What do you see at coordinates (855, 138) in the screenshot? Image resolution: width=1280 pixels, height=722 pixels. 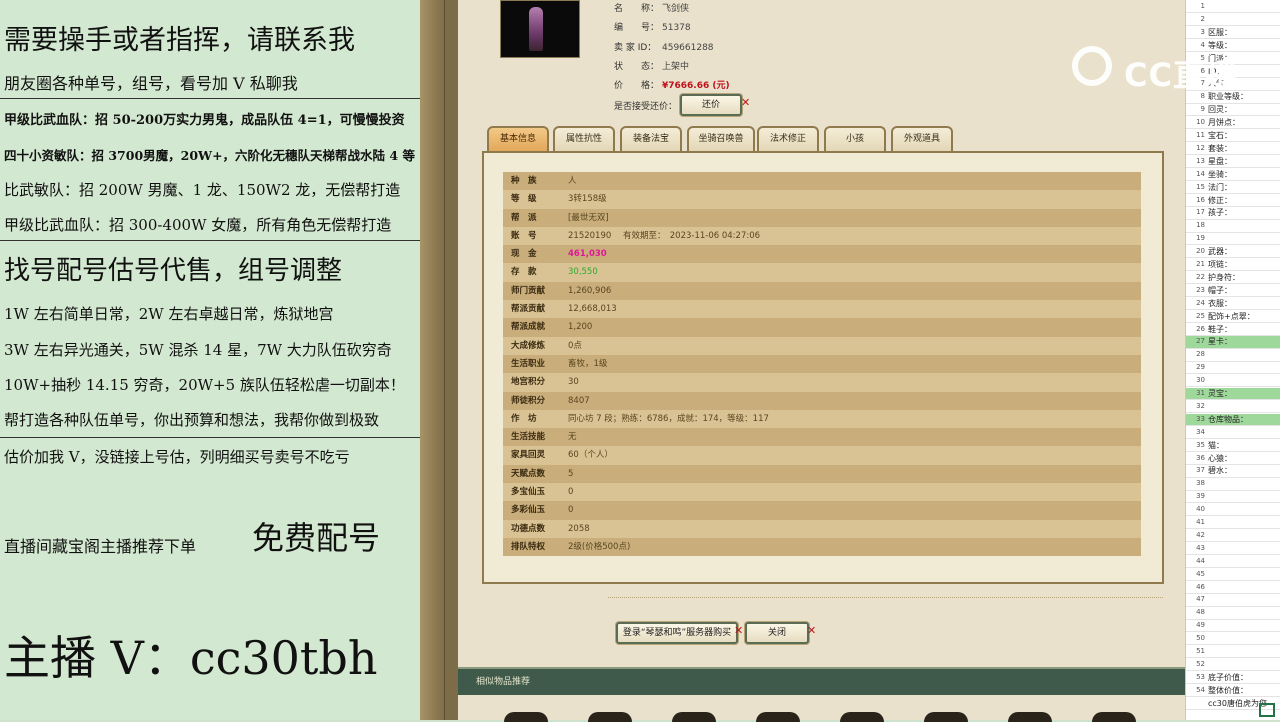 I see `tab-children: 小孩` at bounding box center [855, 138].